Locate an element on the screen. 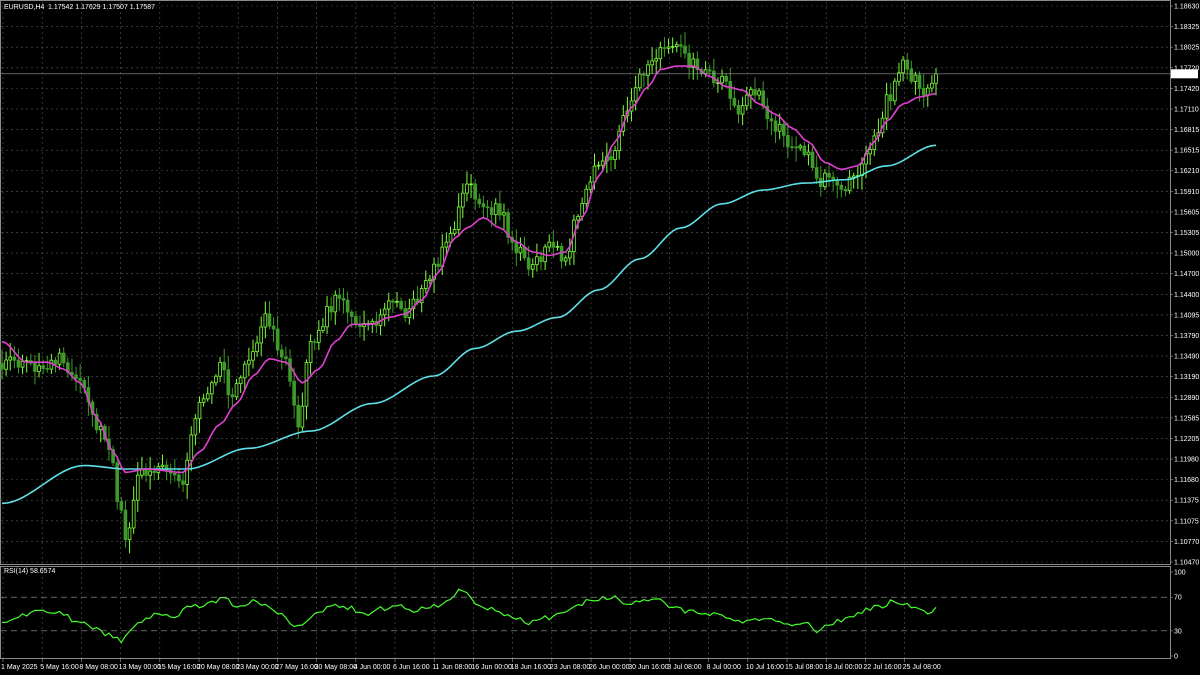 Image resolution: width=1200 pixels, height=675 pixels. time-axis-label: 18 Jul 00:00 is located at coordinates (843, 667).